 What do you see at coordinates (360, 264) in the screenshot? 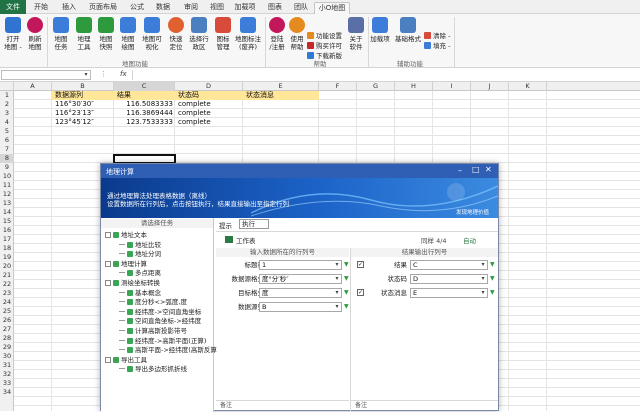
I see `result-checkbox: ✓` at bounding box center [360, 264].